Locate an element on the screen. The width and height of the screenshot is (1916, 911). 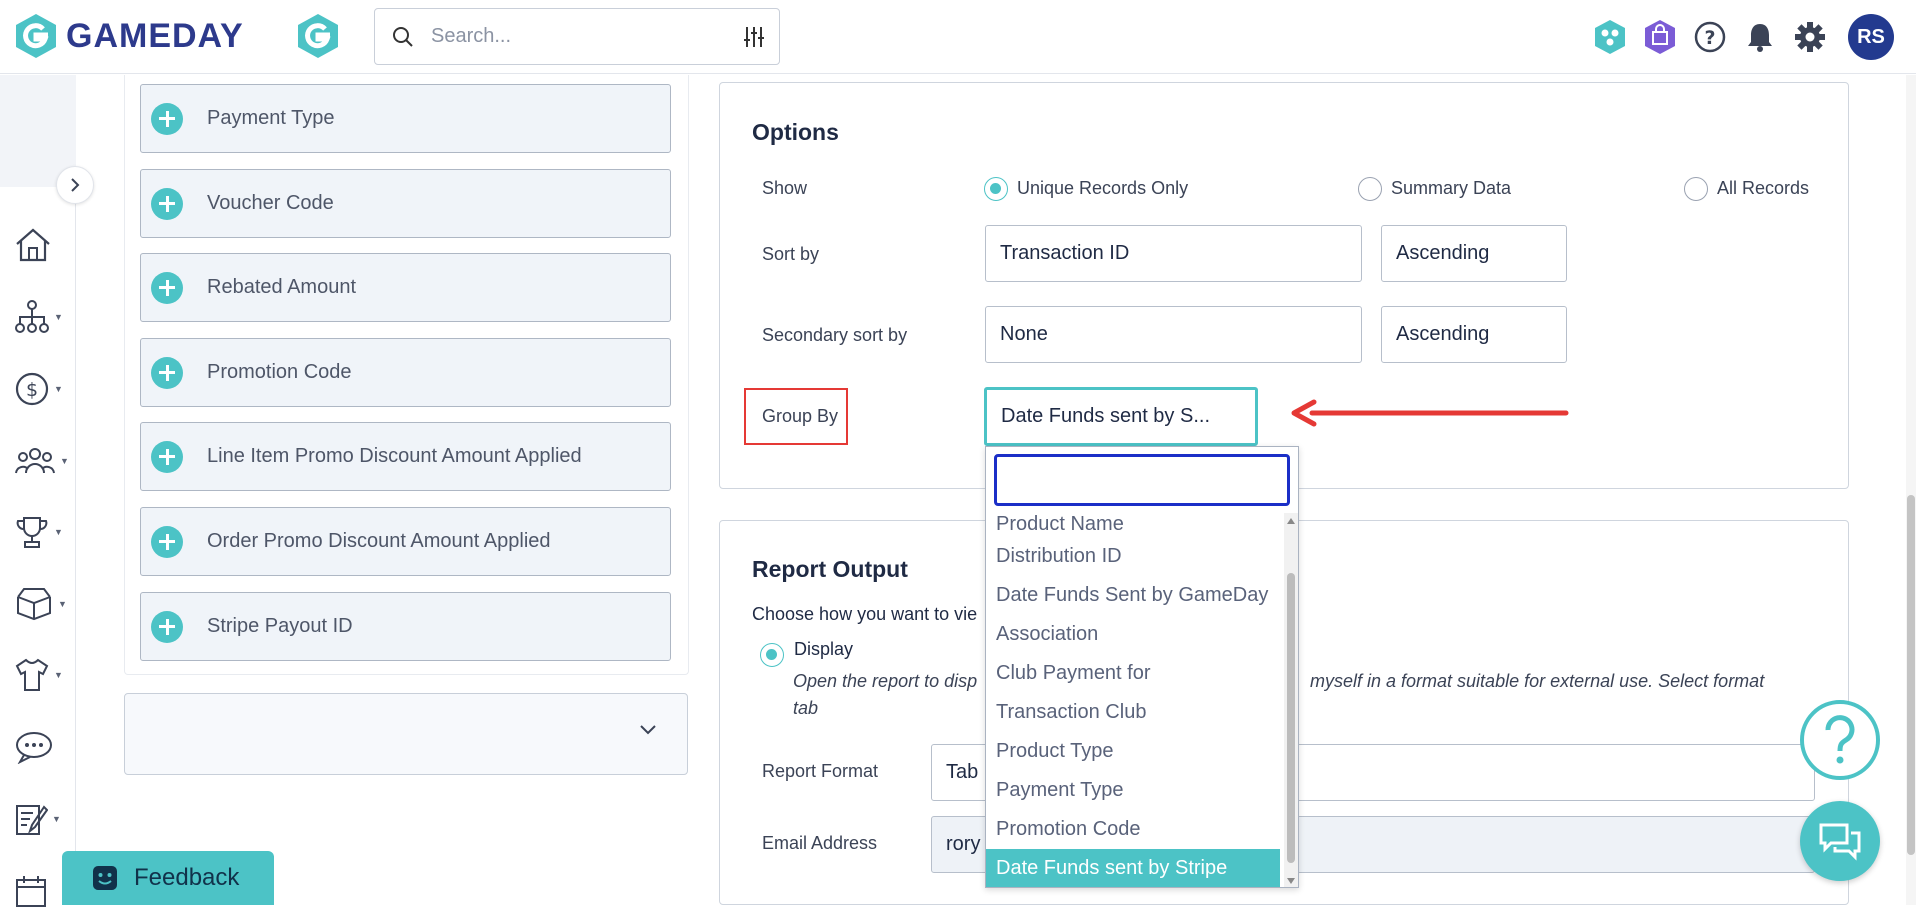
chevron-down-icon is located at coordinates (648, 730).